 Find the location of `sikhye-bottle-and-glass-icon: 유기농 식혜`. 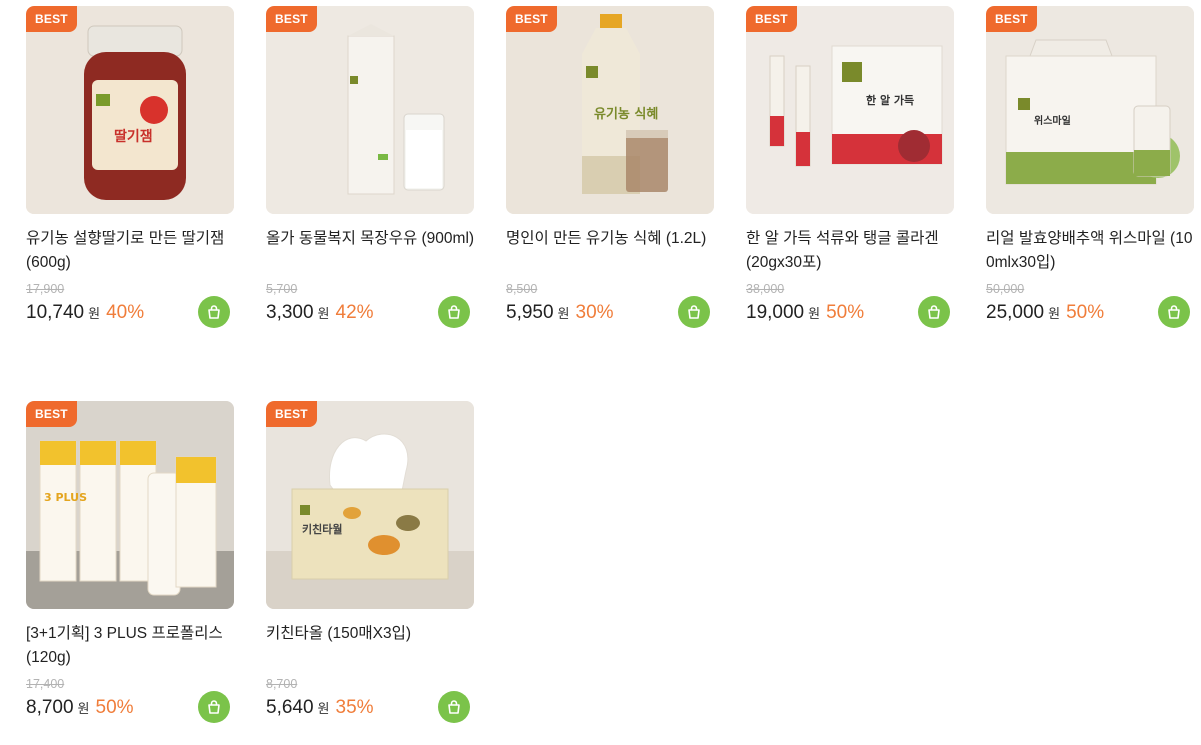

sikhye-bottle-and-glass-icon: 유기농 식혜 is located at coordinates (610, 110).